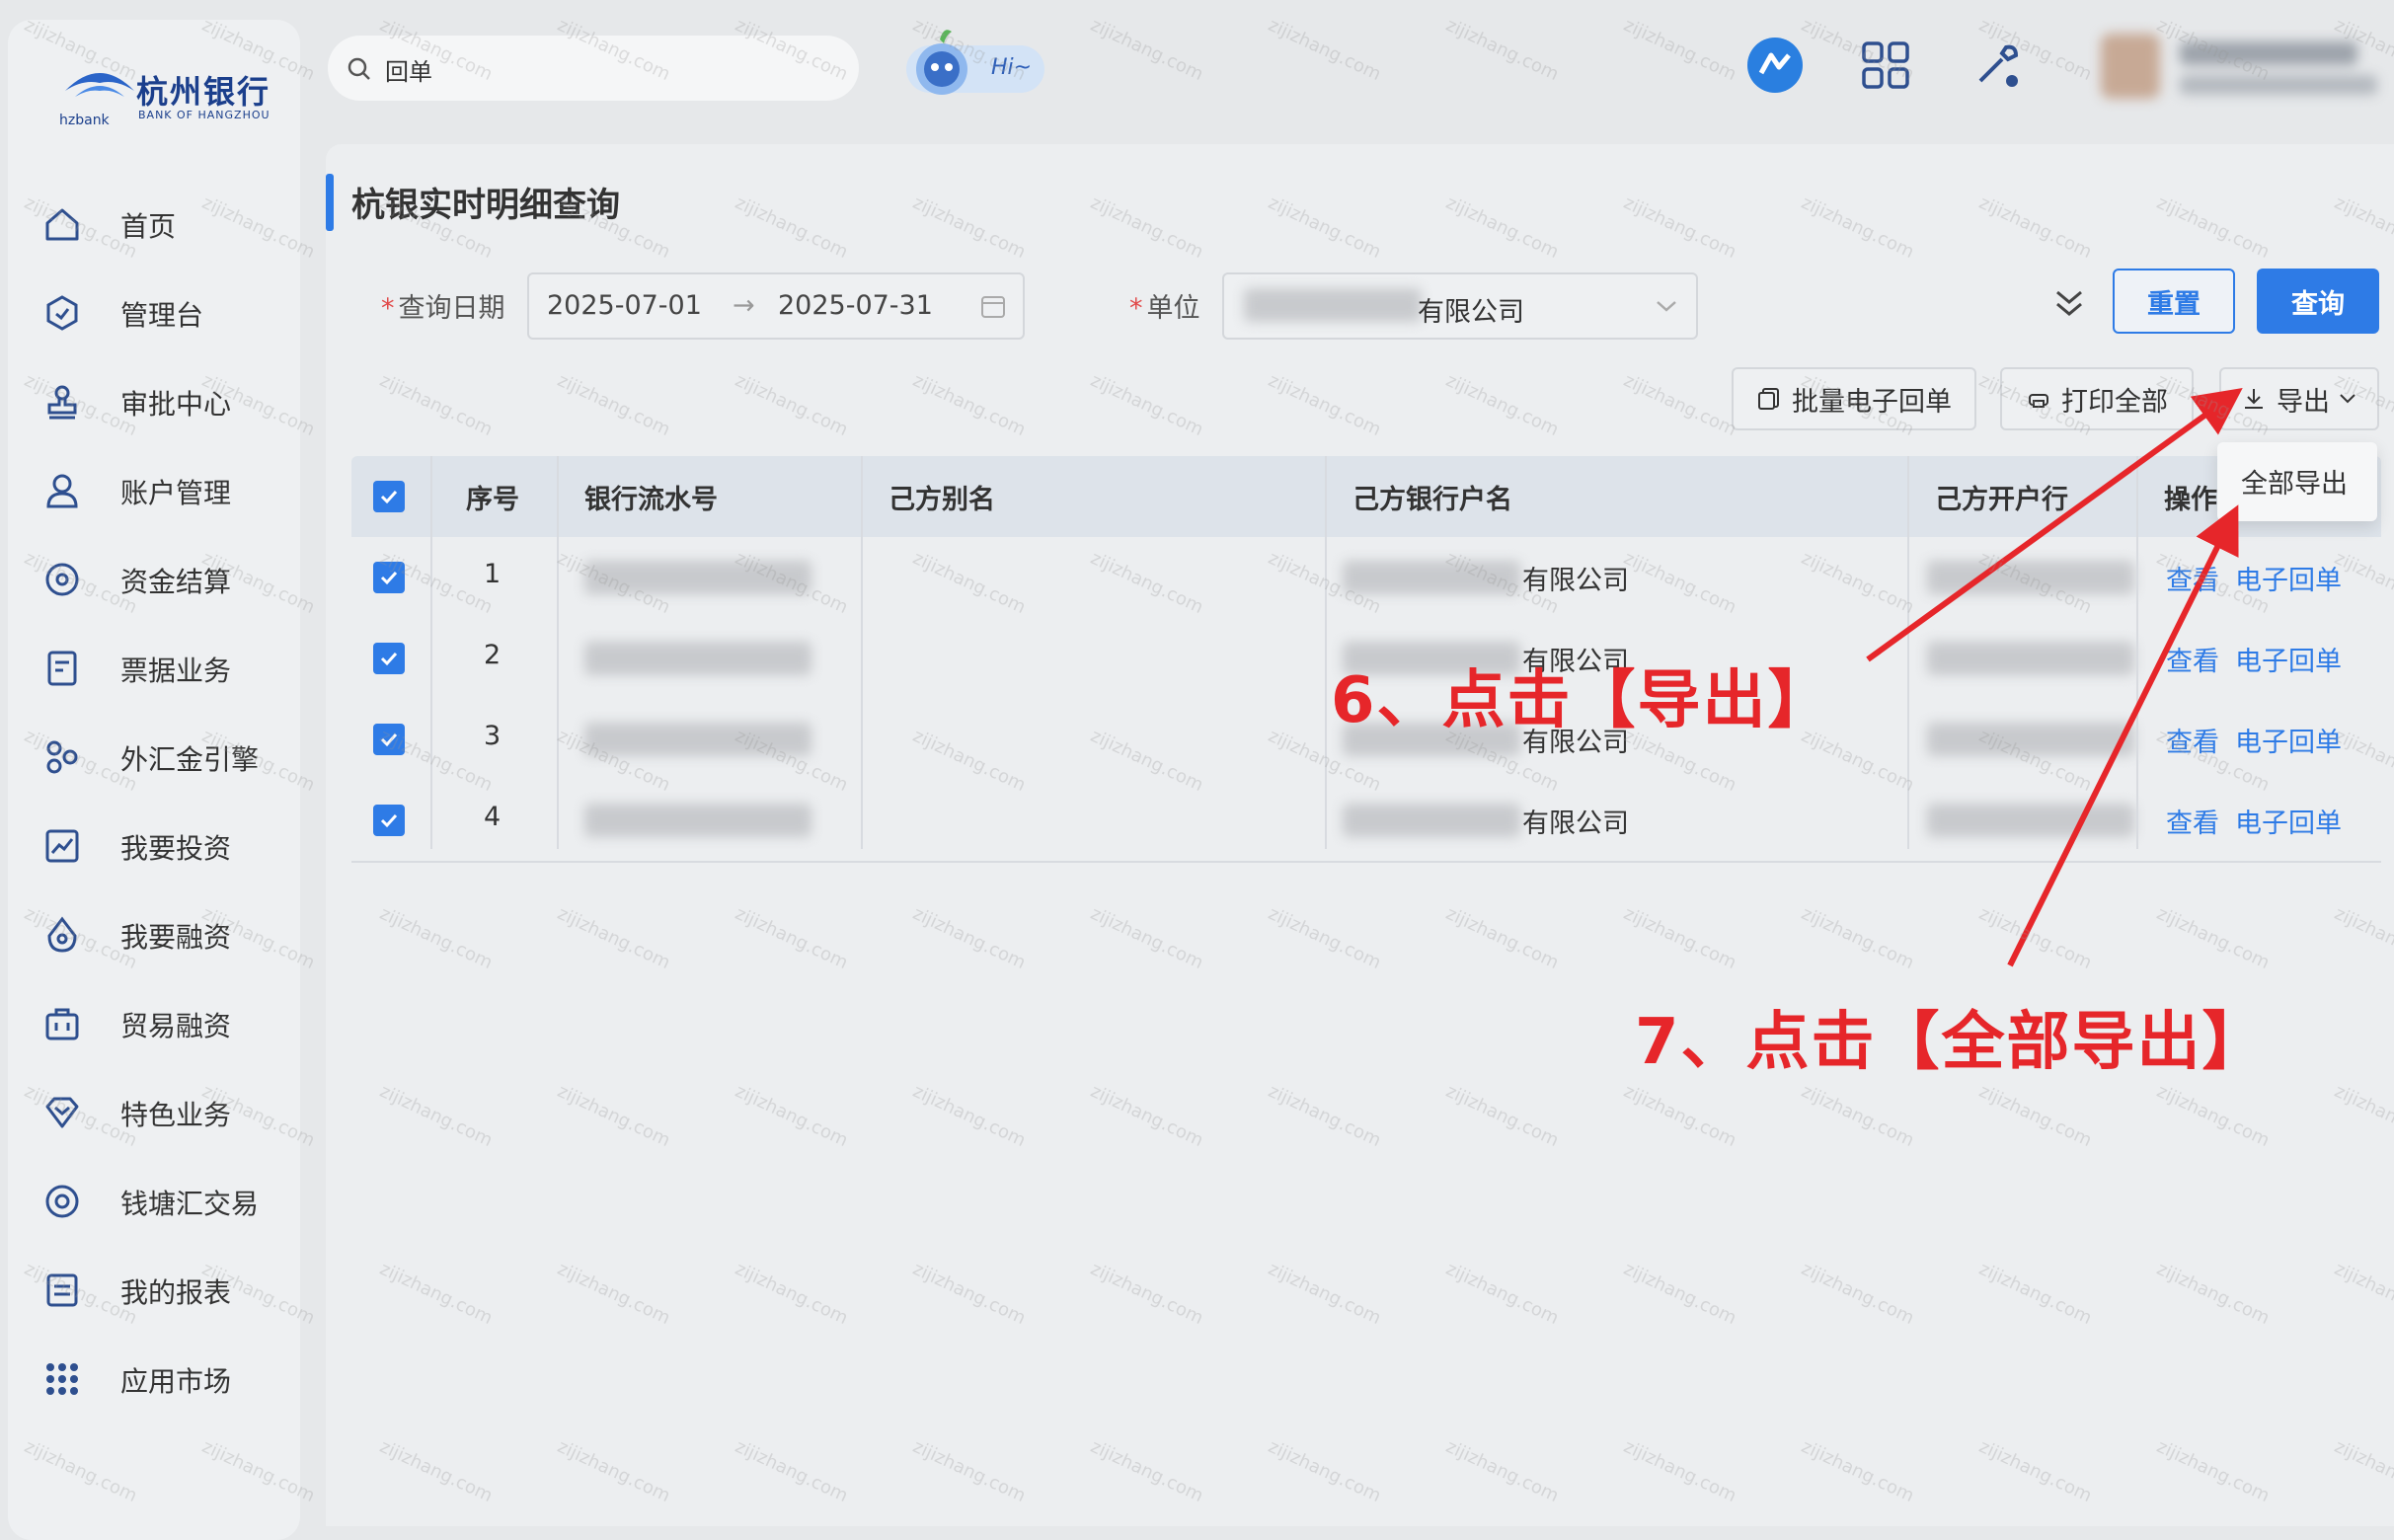 The width and height of the screenshot is (2394, 1540). Describe the element at coordinates (1951, 1042) in the screenshot. I see `step7-annotation: 7、点击【全部导出】` at that location.